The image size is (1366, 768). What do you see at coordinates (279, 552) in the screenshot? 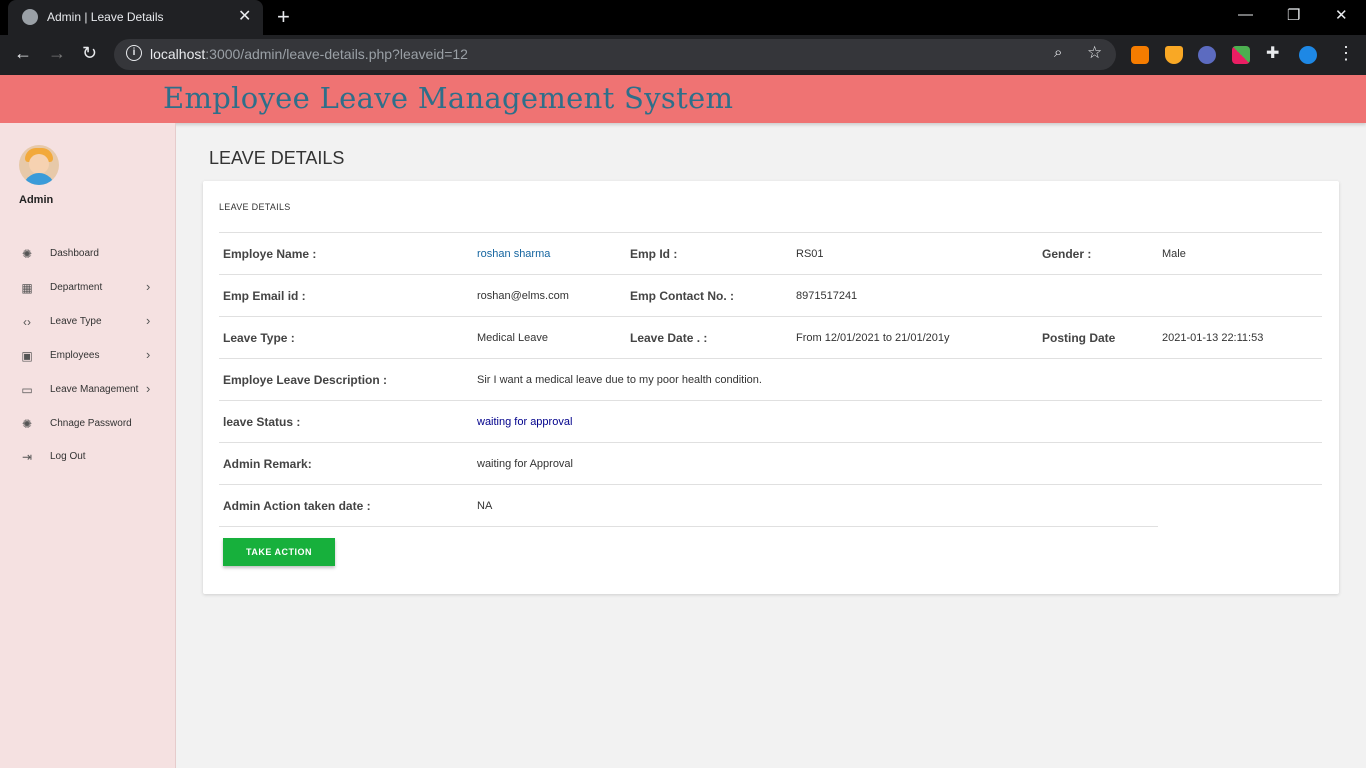
I see `take-action-button: TAKE ACTION` at bounding box center [279, 552].